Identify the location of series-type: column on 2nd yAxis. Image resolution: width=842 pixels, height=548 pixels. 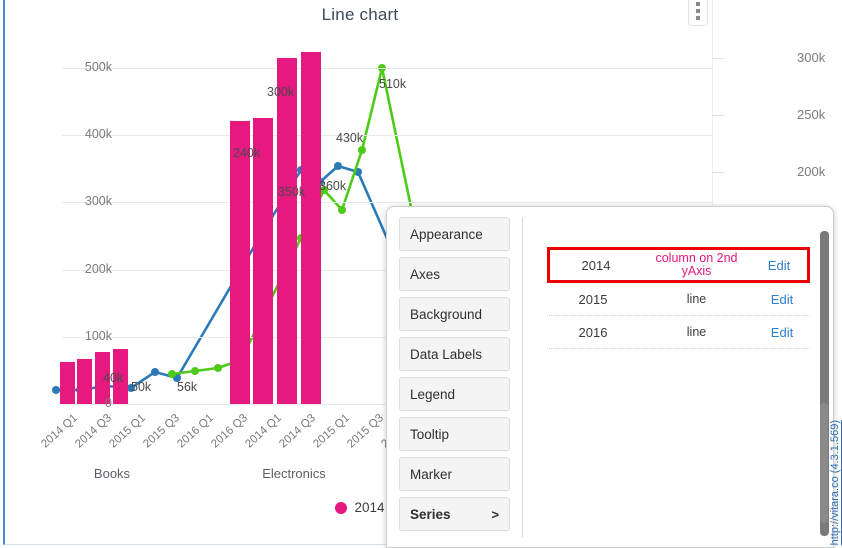
(696, 264).